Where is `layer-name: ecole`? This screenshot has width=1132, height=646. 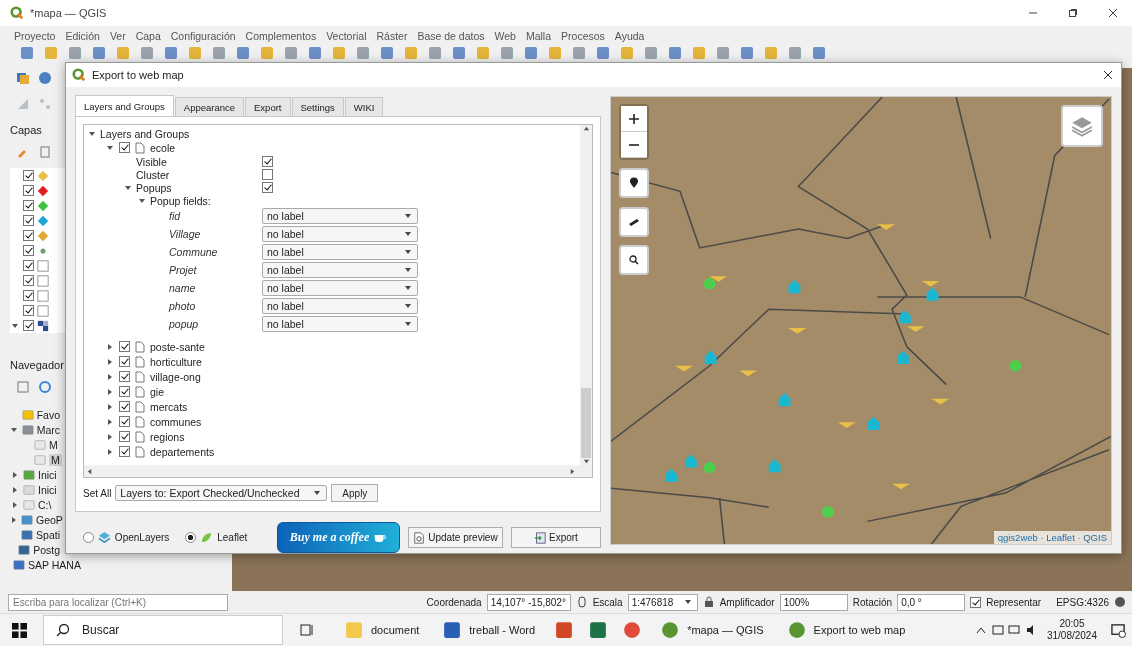
layer-name: ecole is located at coordinates (163, 147).